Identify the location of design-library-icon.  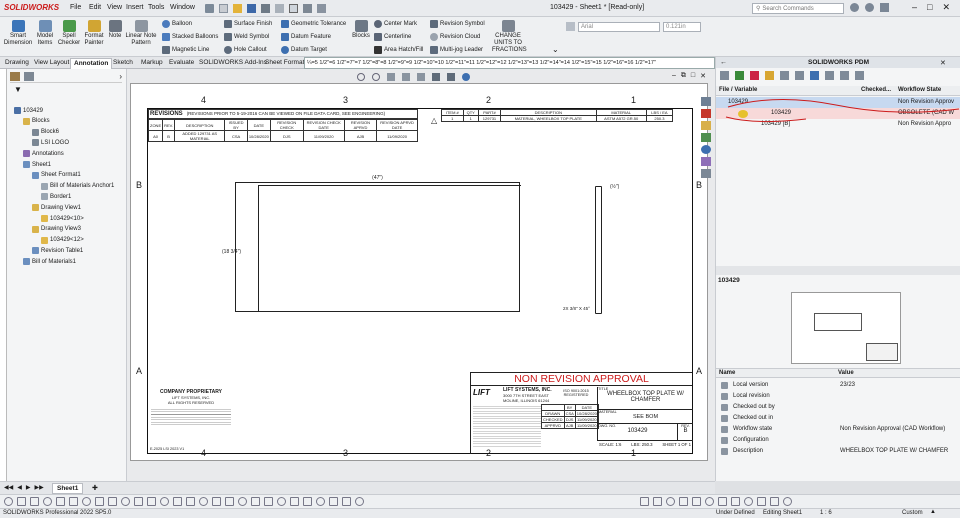
(706, 125).